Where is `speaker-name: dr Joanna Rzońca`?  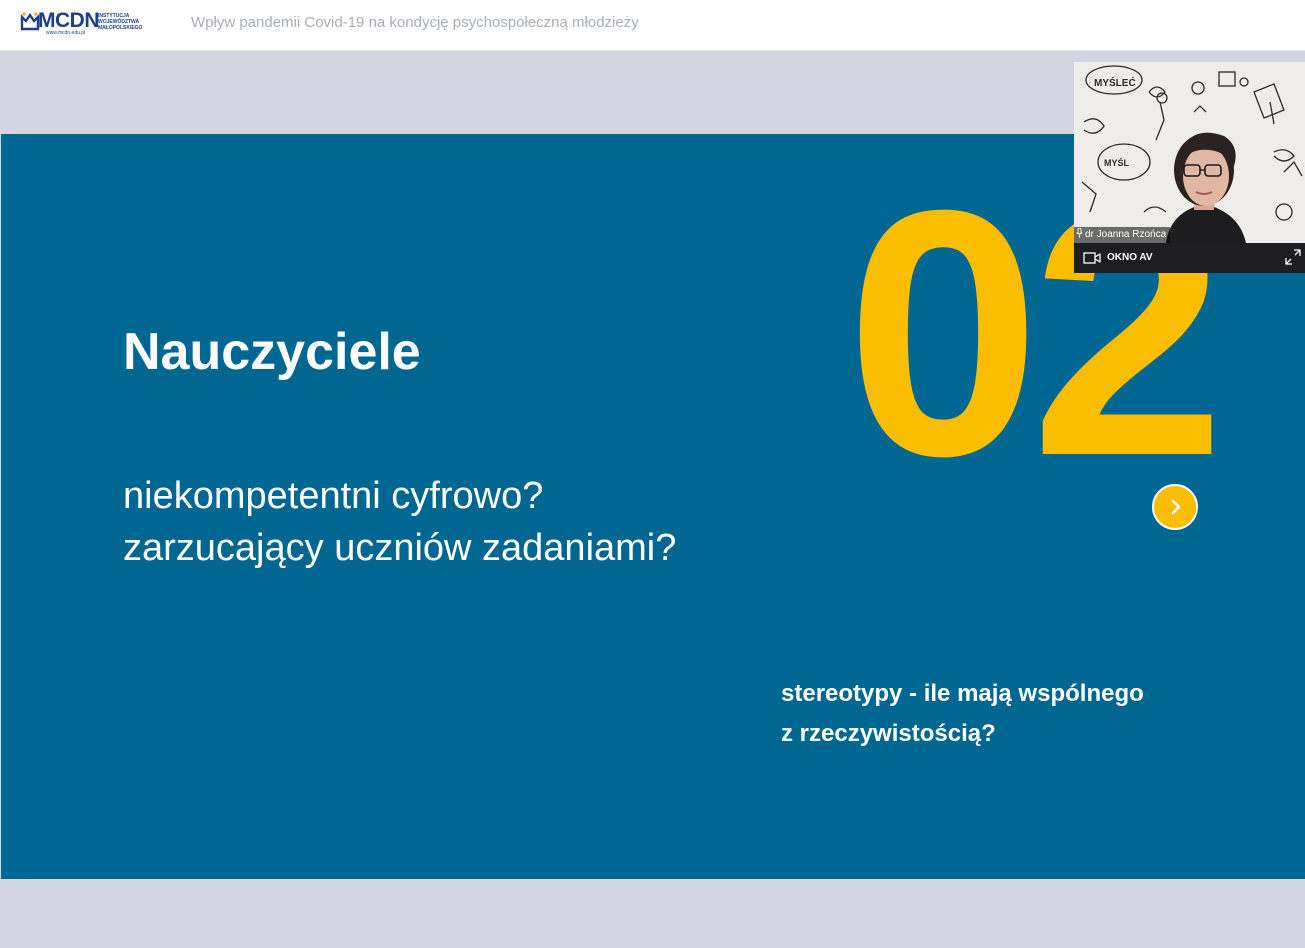
speaker-name: dr Joanna Rzońca is located at coordinates (1126, 234).